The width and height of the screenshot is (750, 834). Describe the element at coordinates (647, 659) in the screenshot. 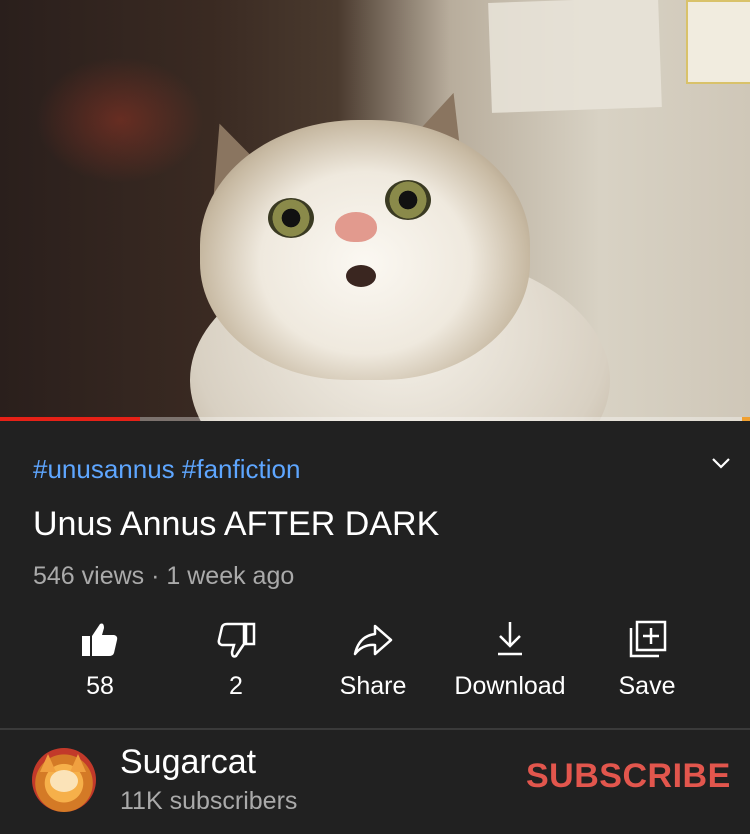

I see `save-button: Save` at that location.